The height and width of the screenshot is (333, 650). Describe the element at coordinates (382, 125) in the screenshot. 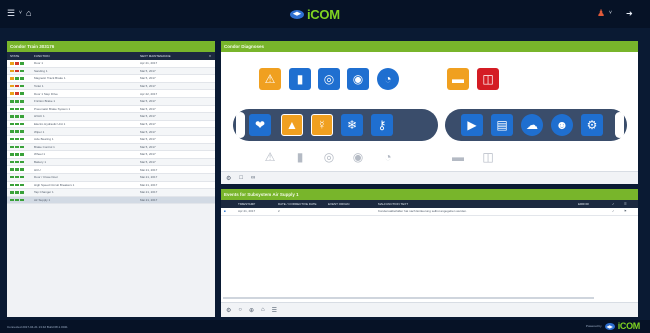

I see `key-icon: ⚷` at that location.